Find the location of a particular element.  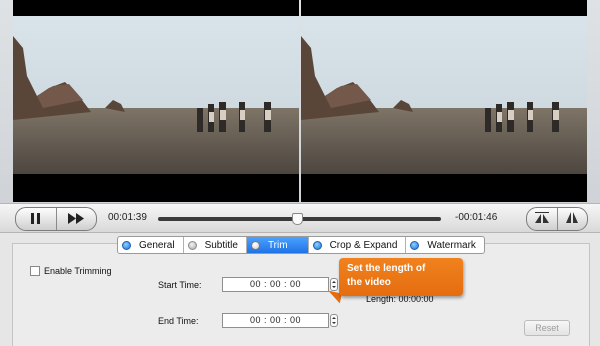

fast-forward-icon is located at coordinates (76, 219).